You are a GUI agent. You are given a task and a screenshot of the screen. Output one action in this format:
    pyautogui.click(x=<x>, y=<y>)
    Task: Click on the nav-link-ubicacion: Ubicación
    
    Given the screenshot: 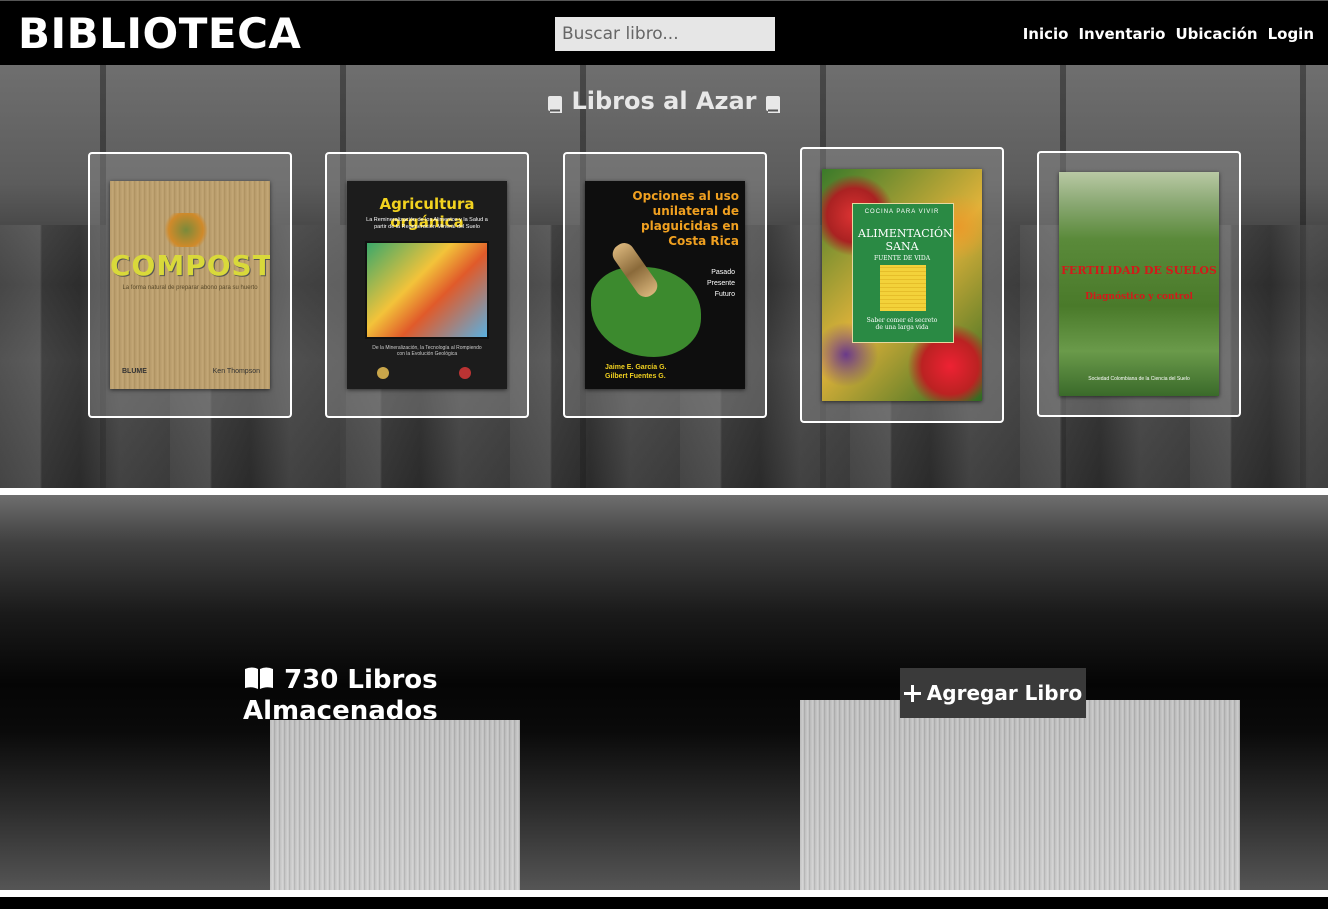 What is the action you would take?
    pyautogui.click(x=1216, y=34)
    